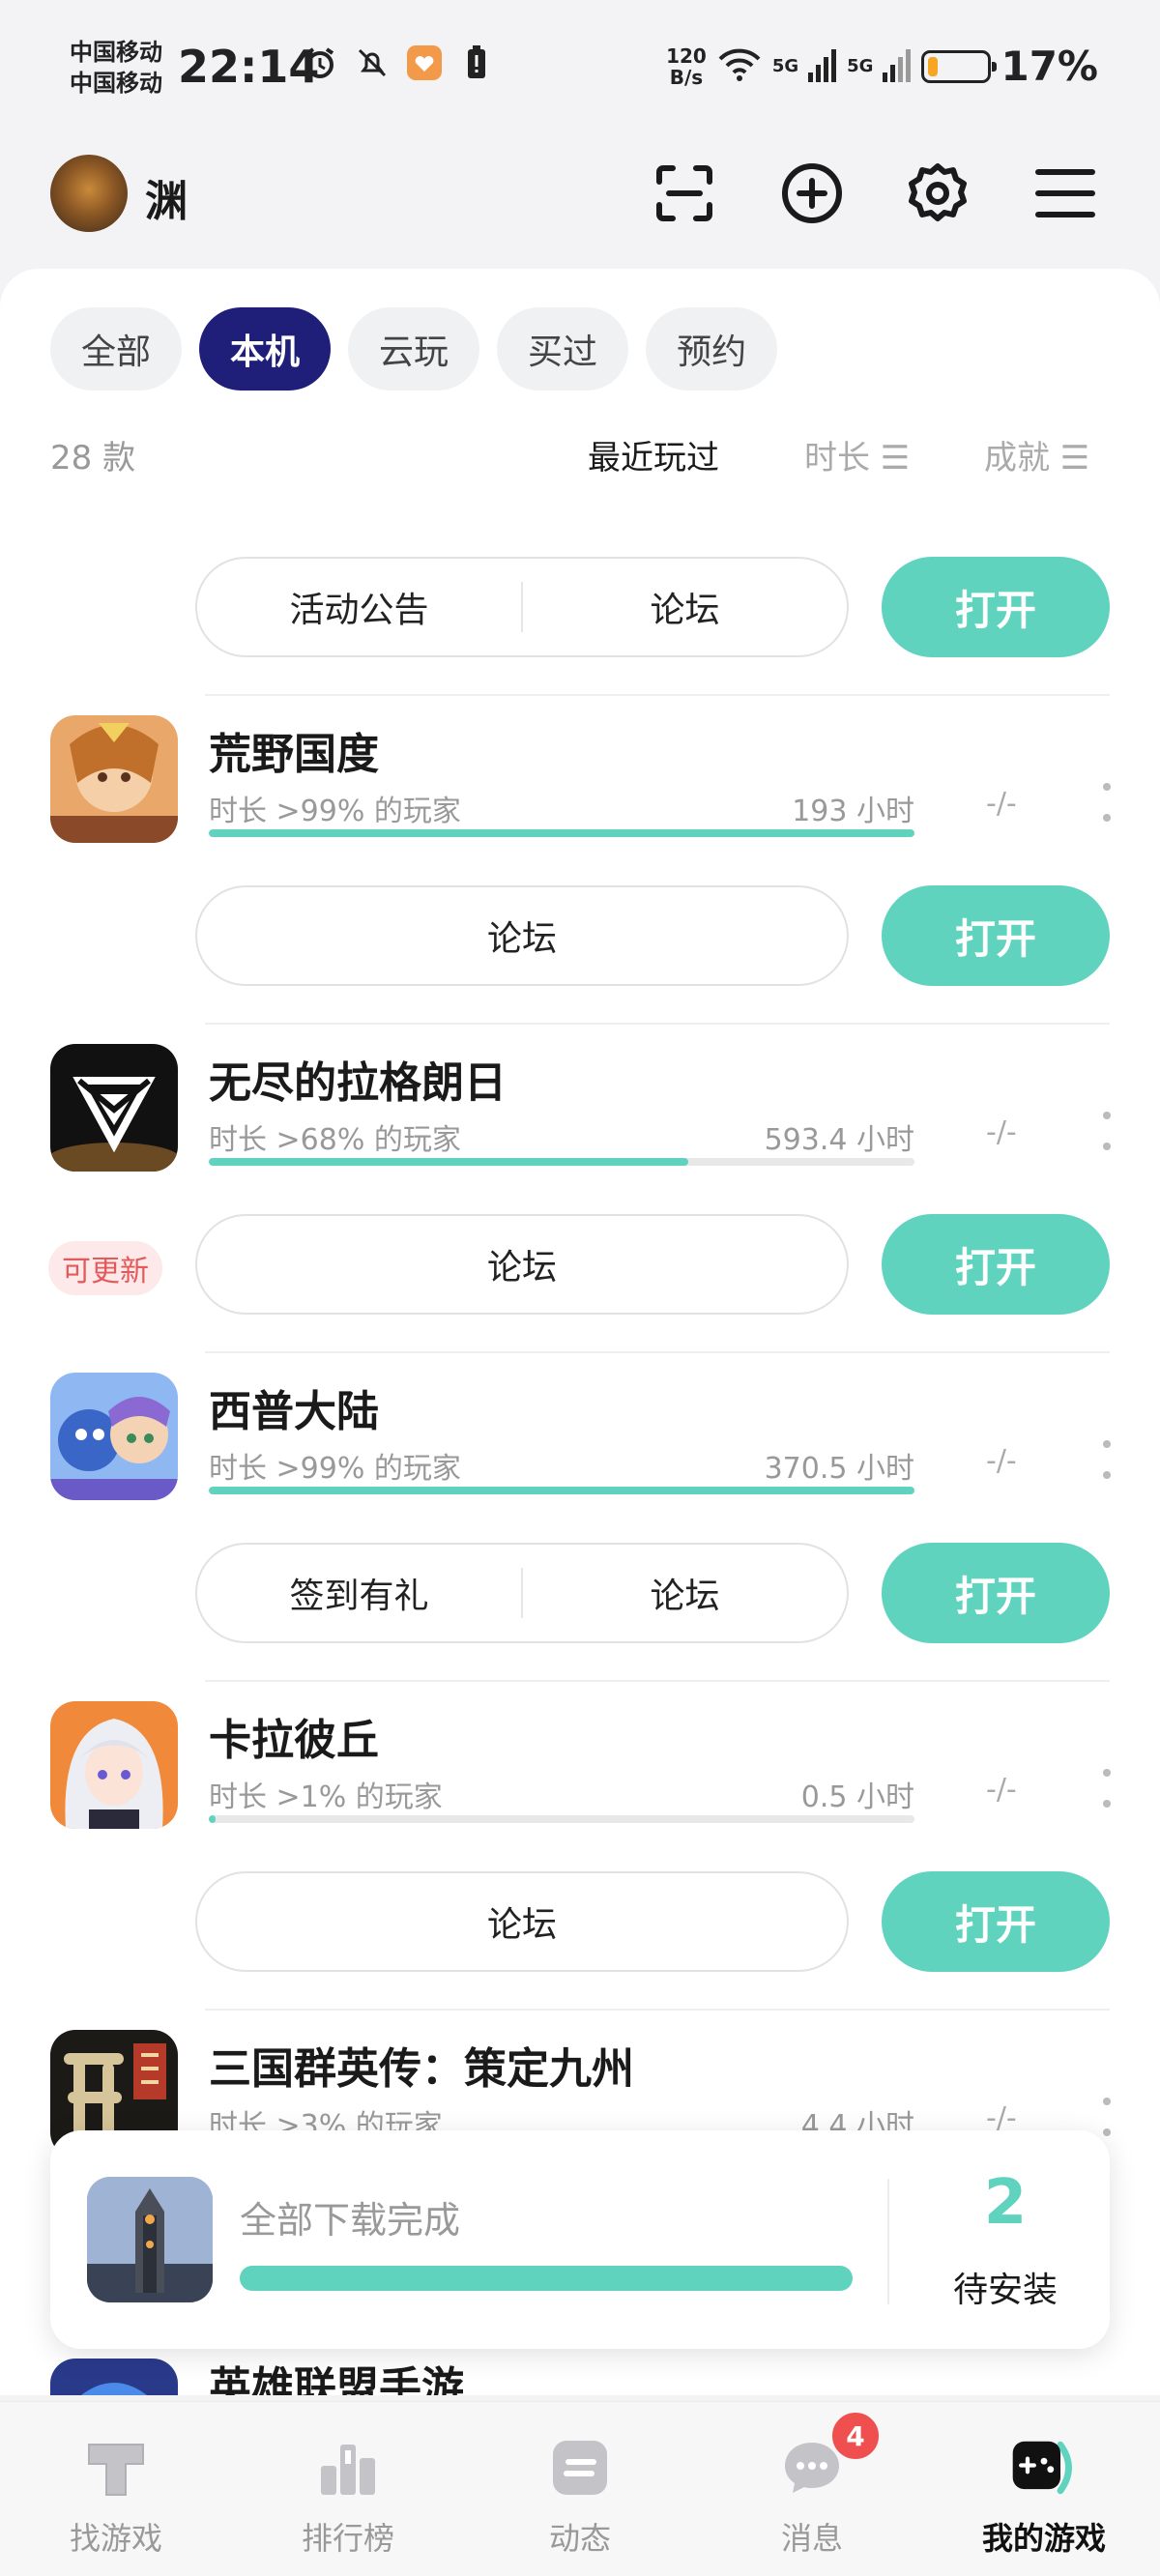 This screenshot has height=2576, width=1160. What do you see at coordinates (116, 2468) in the screenshot?
I see `find-game-icon` at bounding box center [116, 2468].